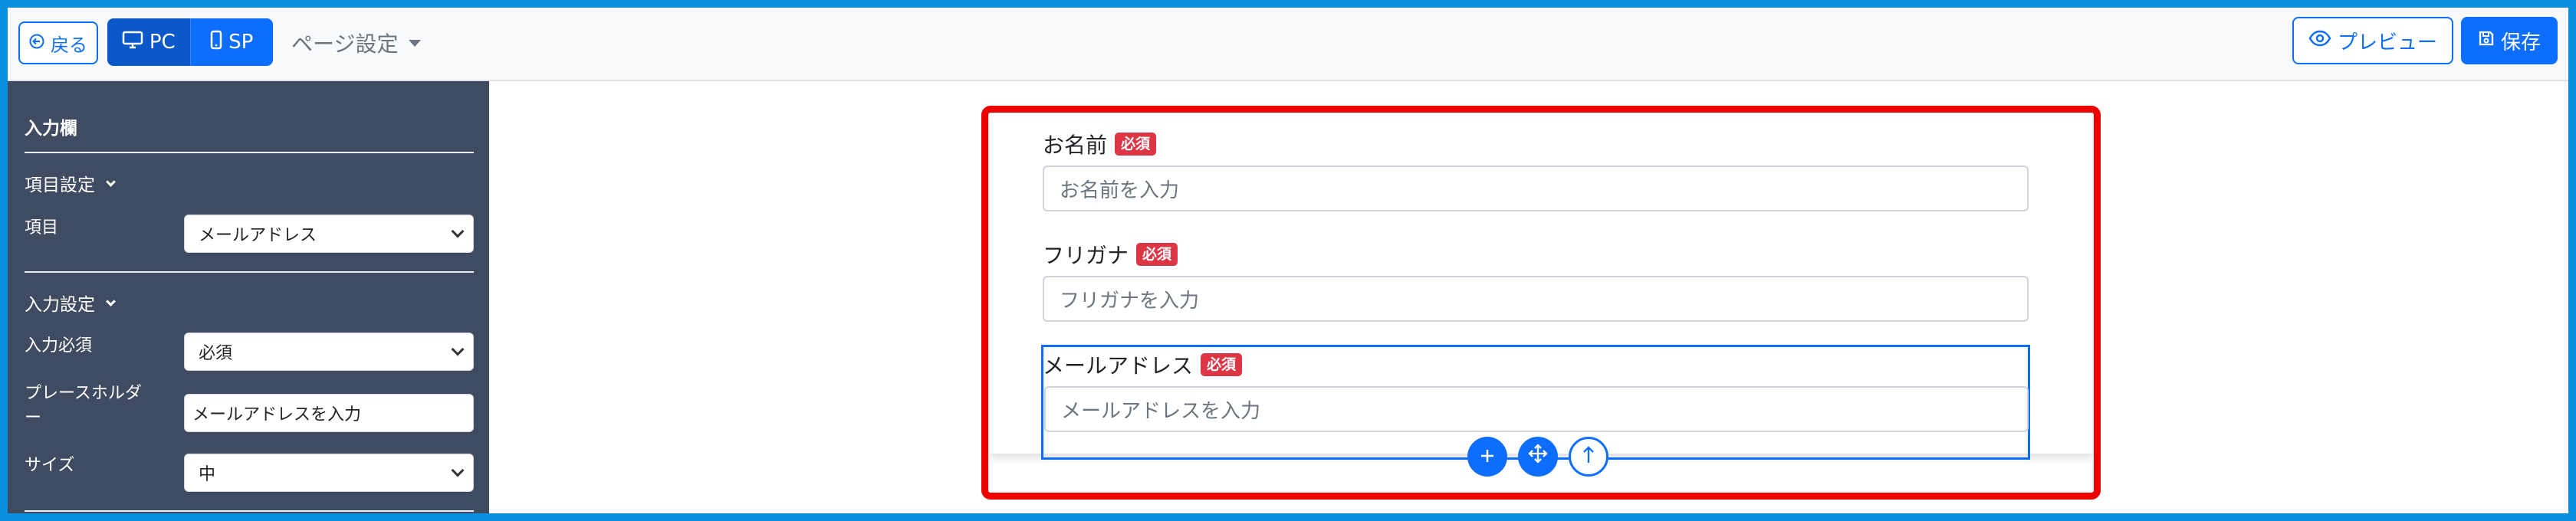 The width and height of the screenshot is (2576, 521). Describe the element at coordinates (416, 43) in the screenshot. I see `caret-down-icon` at that location.